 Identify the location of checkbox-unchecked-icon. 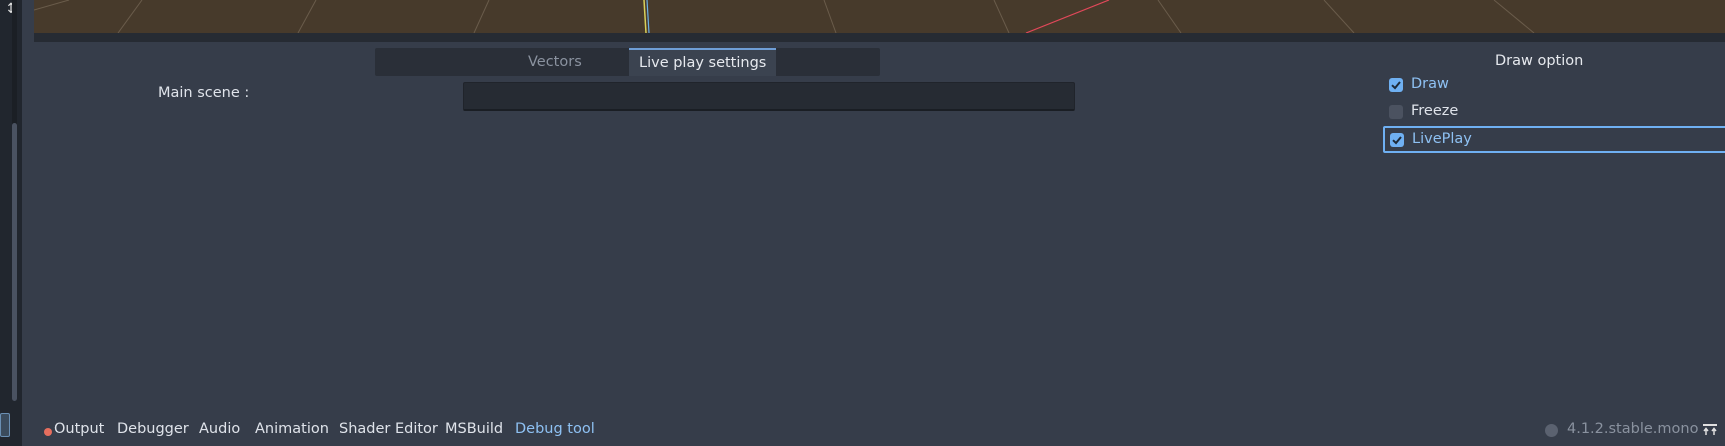
(1396, 112).